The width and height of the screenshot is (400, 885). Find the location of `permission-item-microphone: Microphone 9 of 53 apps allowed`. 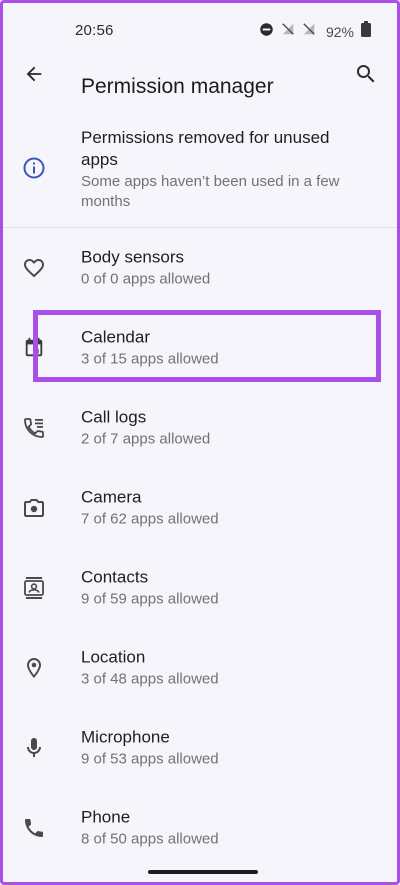

permission-item-microphone: Microphone 9 of 53 apps allowed is located at coordinates (200, 748).